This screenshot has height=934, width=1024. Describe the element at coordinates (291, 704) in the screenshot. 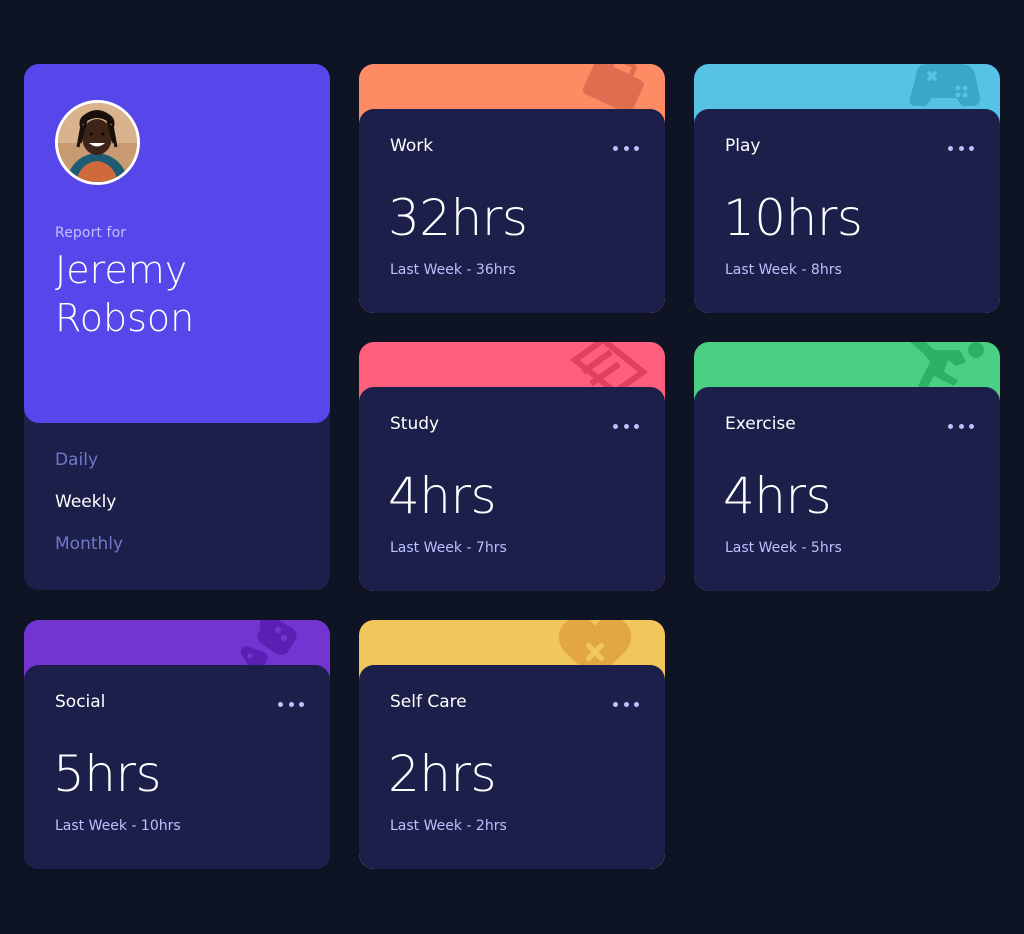

I see `social-options-button` at that location.